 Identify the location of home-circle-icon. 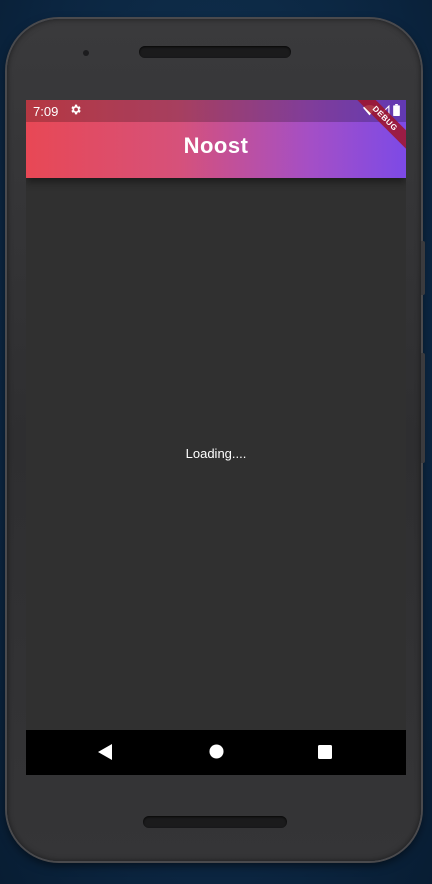
(216, 753).